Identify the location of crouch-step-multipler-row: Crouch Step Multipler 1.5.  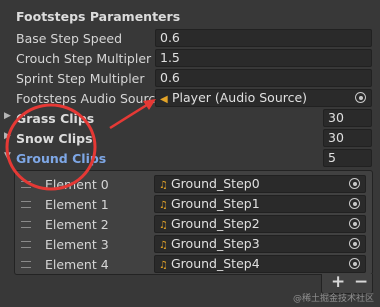
(190, 58).